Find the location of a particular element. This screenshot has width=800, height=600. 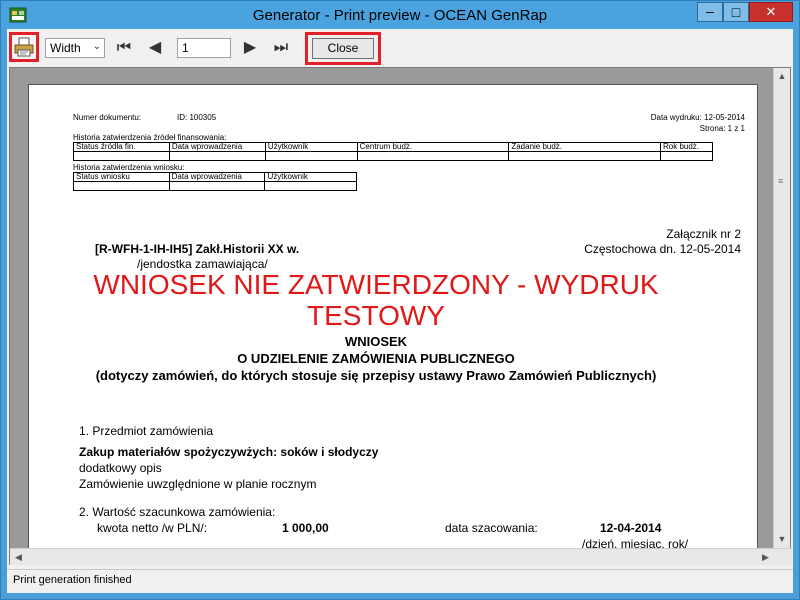

history2-title: Historia zatwierdzenia wniosku: is located at coordinates (129, 167).